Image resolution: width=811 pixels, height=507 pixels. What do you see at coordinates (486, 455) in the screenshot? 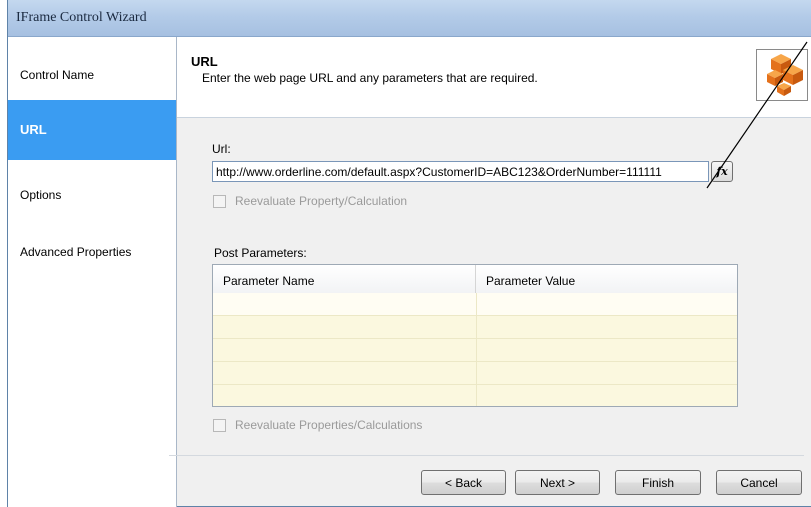
I see `footer-divider` at bounding box center [486, 455].